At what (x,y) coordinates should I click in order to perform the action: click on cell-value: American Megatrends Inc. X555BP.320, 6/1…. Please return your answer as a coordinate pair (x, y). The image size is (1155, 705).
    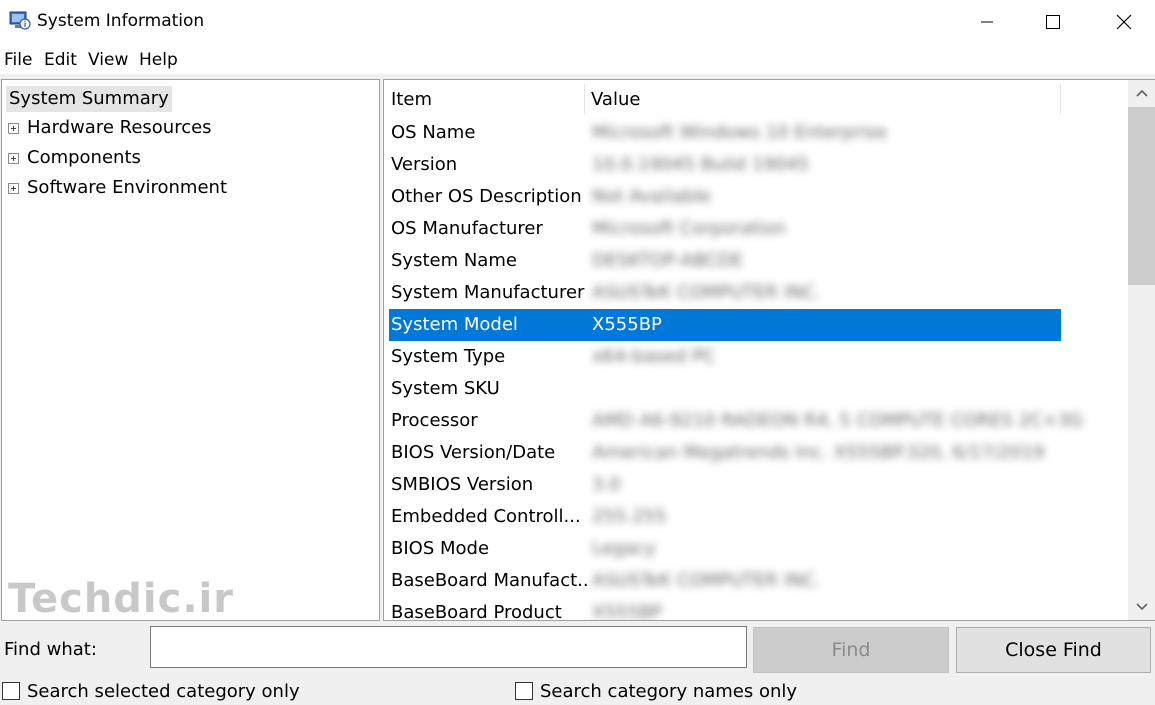
    Looking at the image, I should click on (818, 452).